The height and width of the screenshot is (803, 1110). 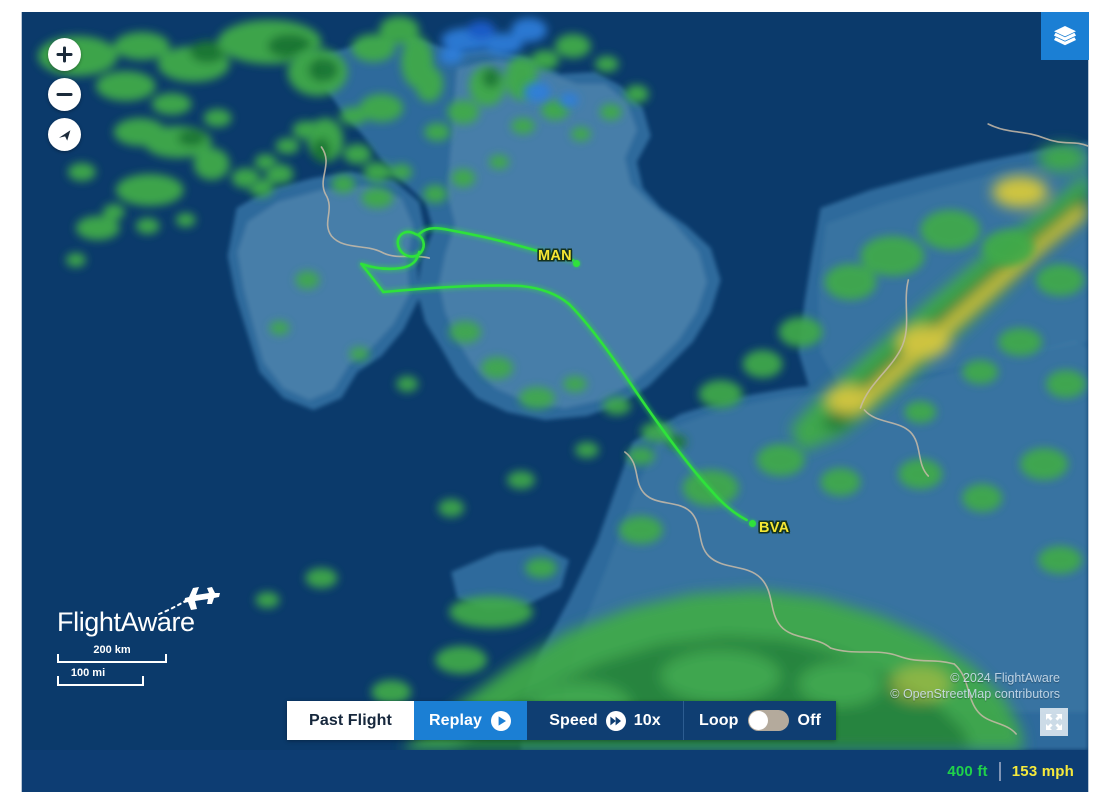 I want to click on replay-label: Replay, so click(x=455, y=720).